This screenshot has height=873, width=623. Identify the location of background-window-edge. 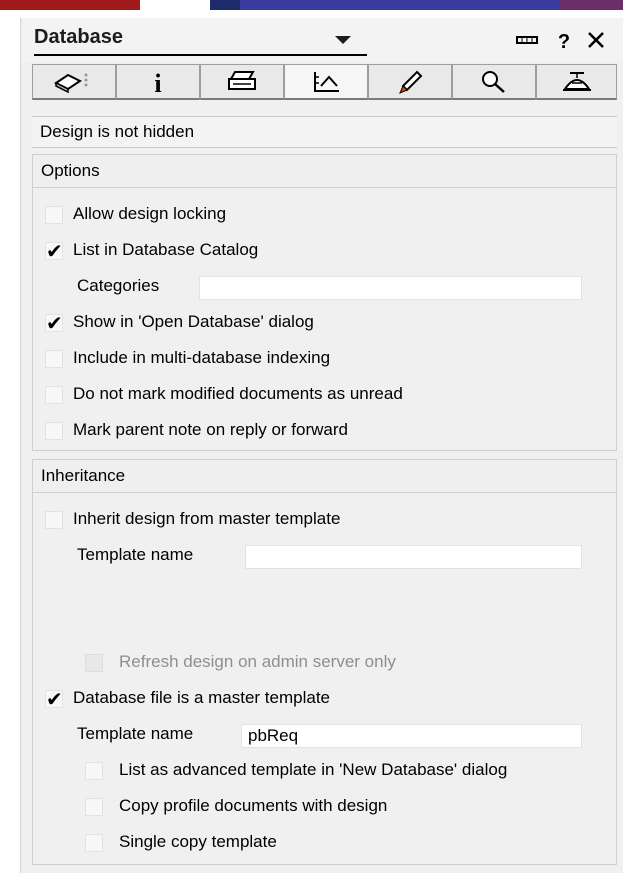
(10, 445).